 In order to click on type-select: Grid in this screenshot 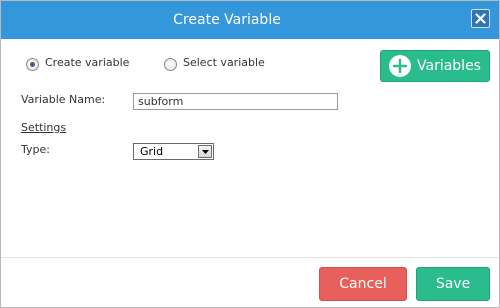, I will do `click(173, 151)`.